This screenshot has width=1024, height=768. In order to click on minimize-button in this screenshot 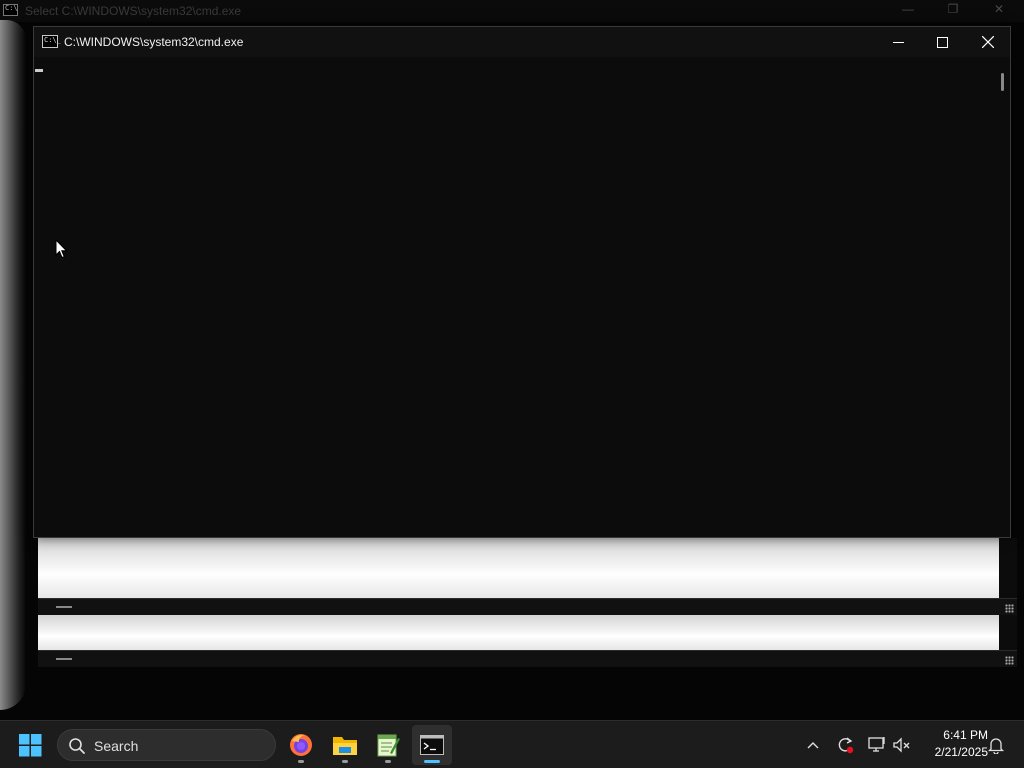, I will do `click(898, 42)`.